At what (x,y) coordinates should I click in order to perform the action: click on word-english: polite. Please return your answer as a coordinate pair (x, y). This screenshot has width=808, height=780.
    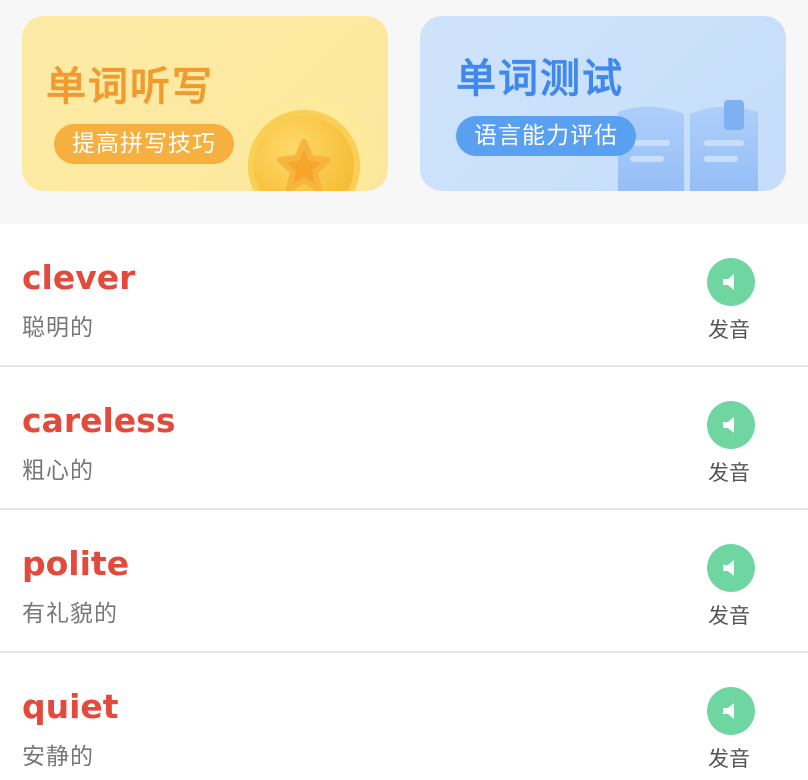
    Looking at the image, I should click on (76, 563).